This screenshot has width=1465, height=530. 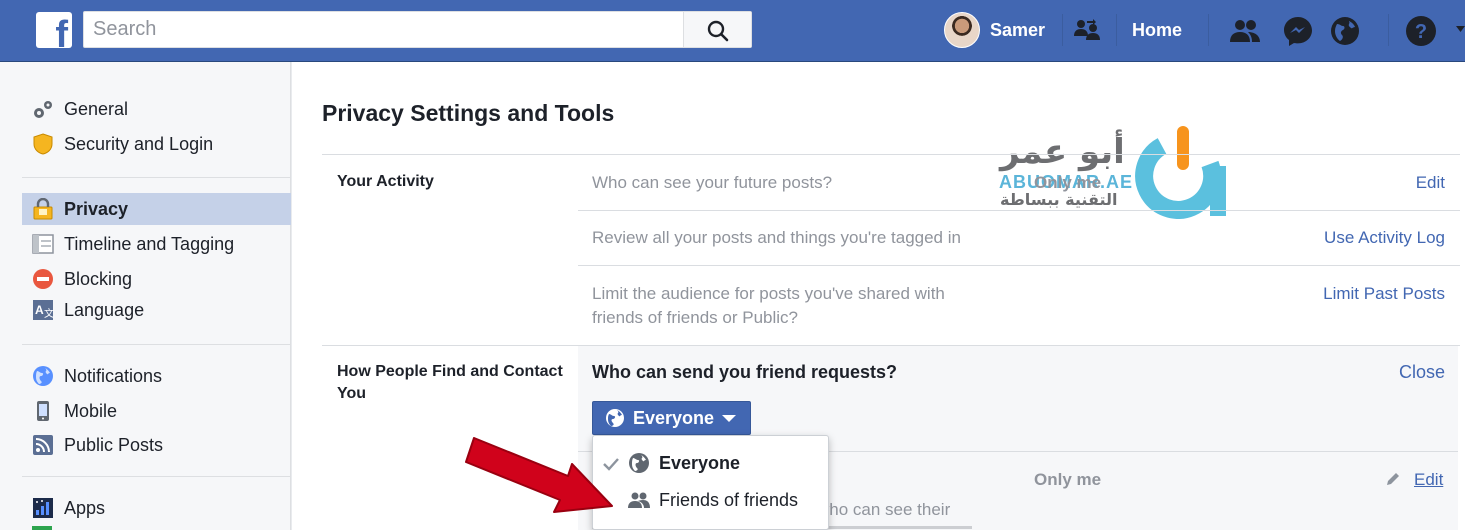 What do you see at coordinates (39, 310) in the screenshot?
I see `svg-text: A` at bounding box center [39, 310].